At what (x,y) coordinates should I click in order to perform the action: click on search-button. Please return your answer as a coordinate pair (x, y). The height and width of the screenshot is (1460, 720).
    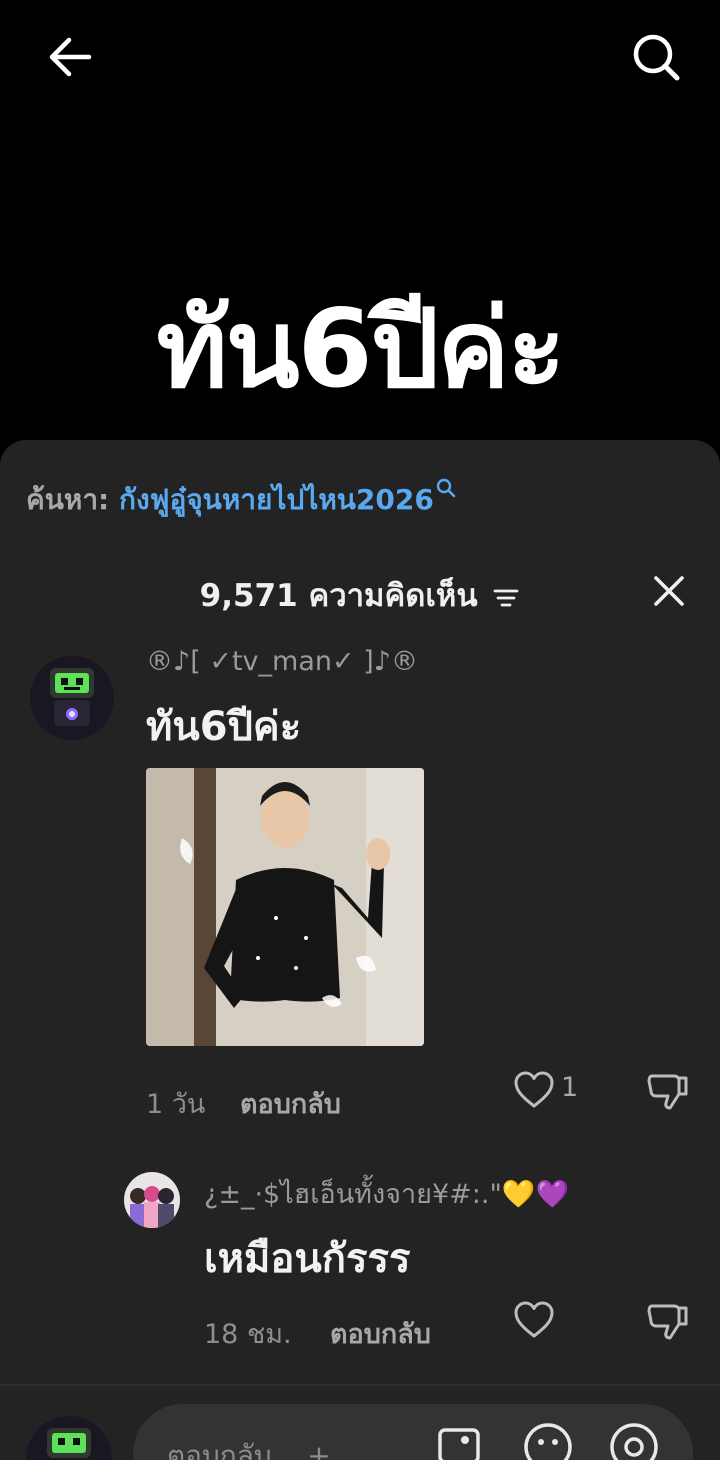
    Looking at the image, I should click on (656, 57).